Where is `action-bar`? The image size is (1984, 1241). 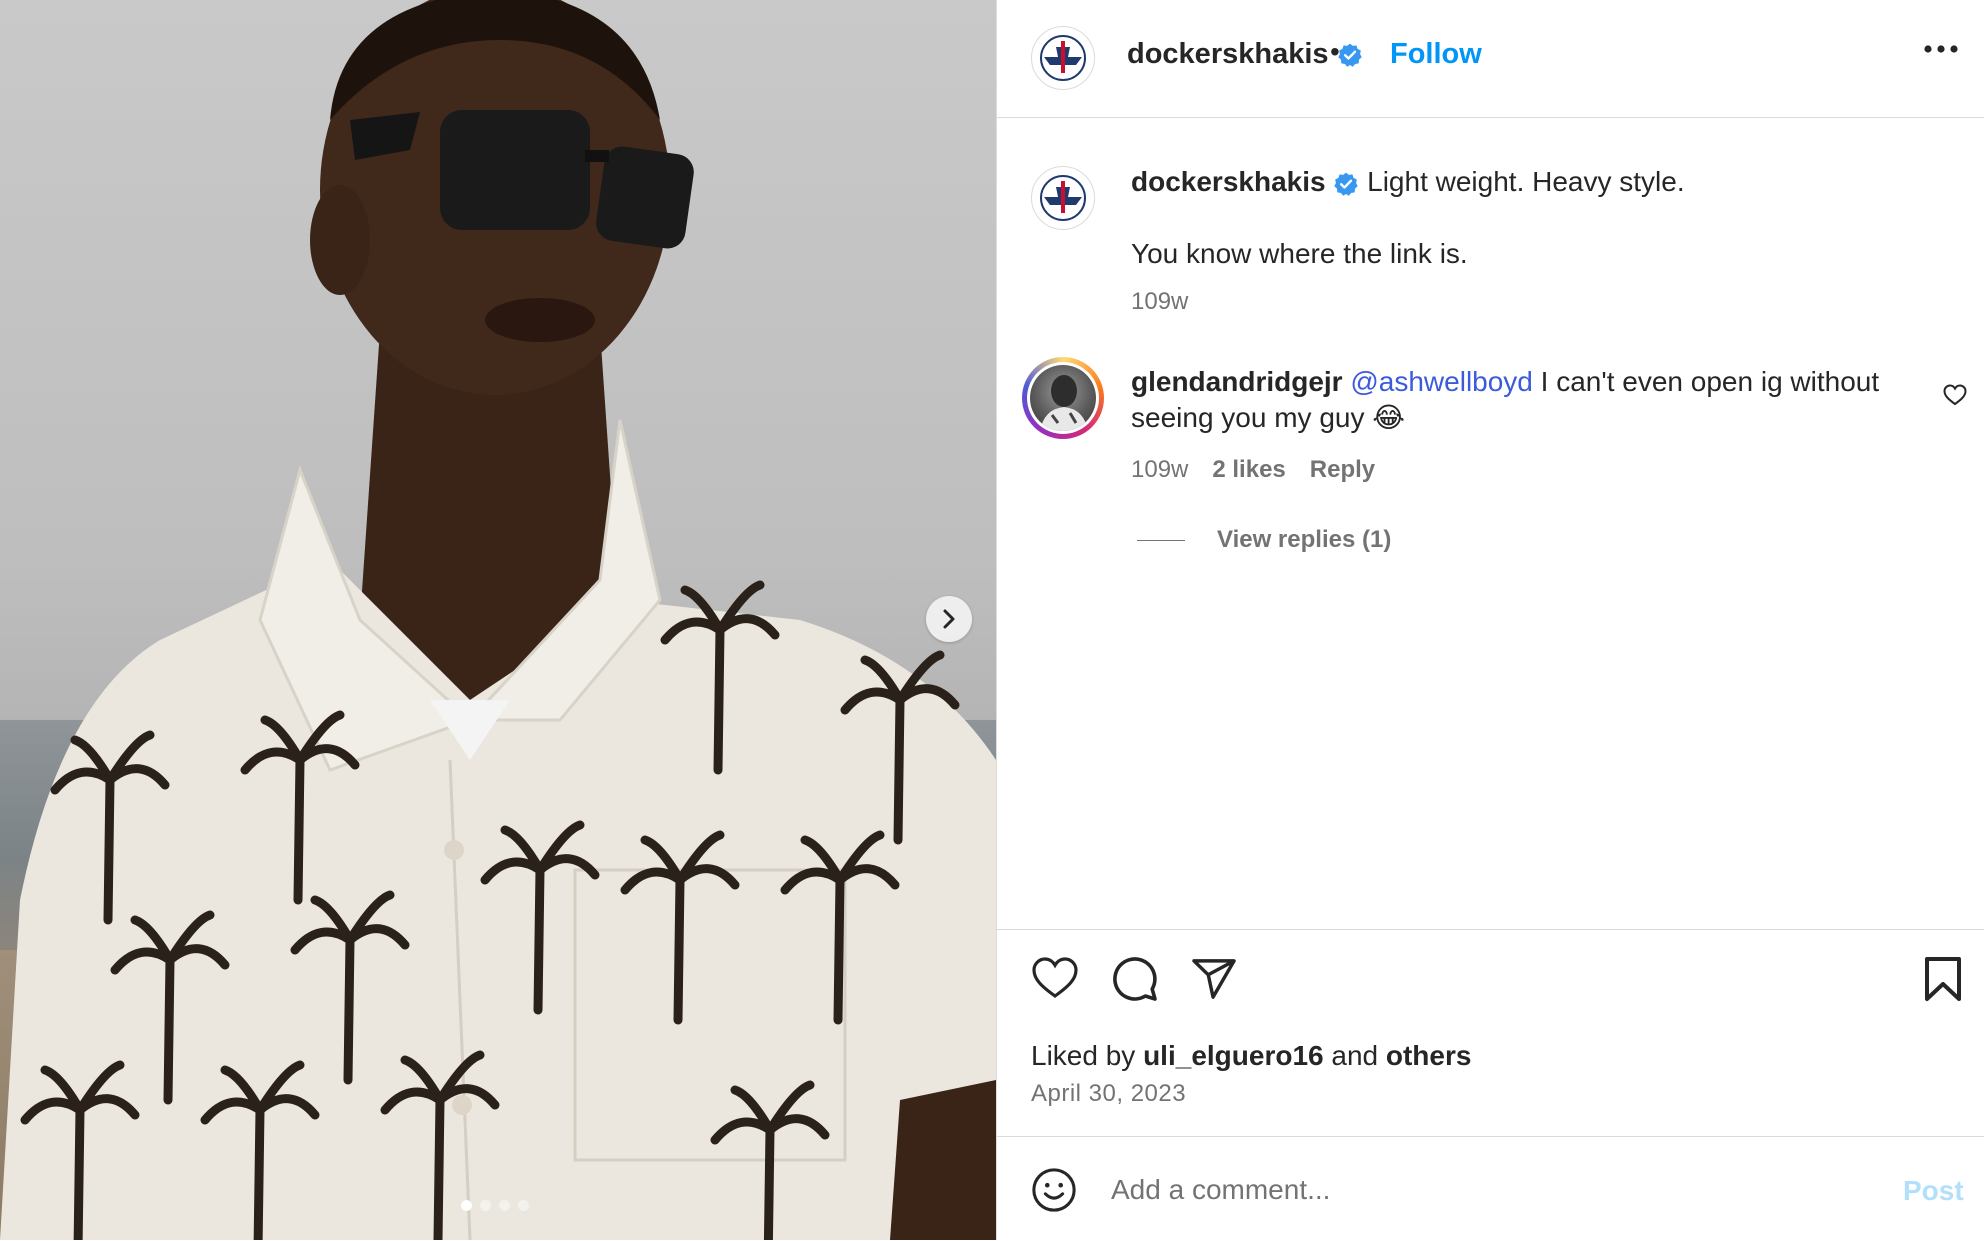
action-bar is located at coordinates (1490, 929).